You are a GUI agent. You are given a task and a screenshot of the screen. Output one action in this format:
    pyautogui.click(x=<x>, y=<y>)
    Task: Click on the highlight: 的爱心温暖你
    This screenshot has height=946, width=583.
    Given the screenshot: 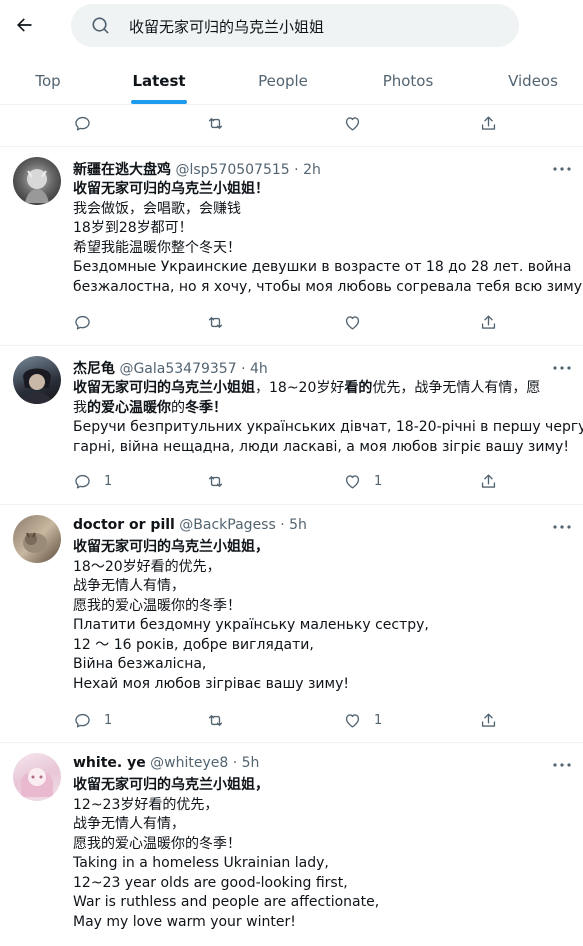 What is the action you would take?
    pyautogui.click(x=129, y=407)
    